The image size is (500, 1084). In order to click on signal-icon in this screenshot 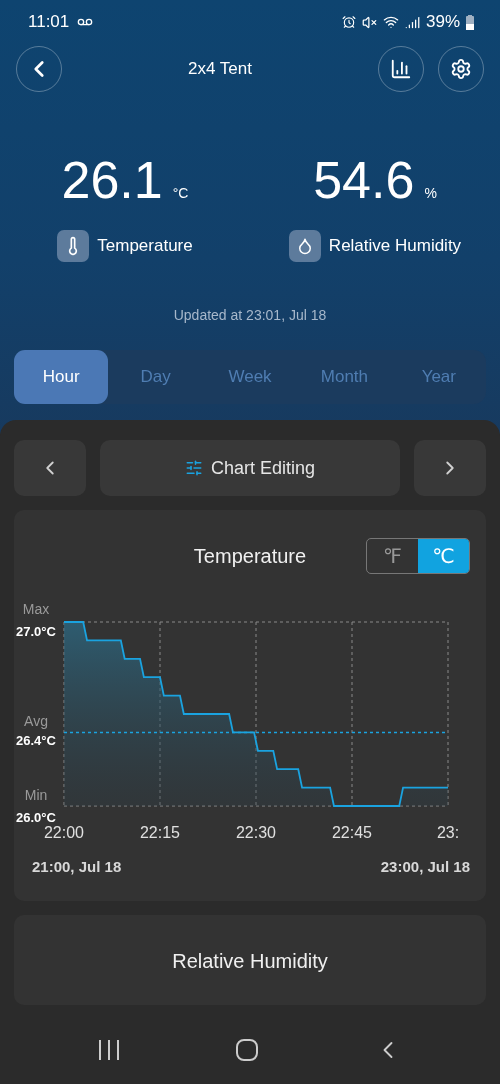, I will do `click(412, 22)`.